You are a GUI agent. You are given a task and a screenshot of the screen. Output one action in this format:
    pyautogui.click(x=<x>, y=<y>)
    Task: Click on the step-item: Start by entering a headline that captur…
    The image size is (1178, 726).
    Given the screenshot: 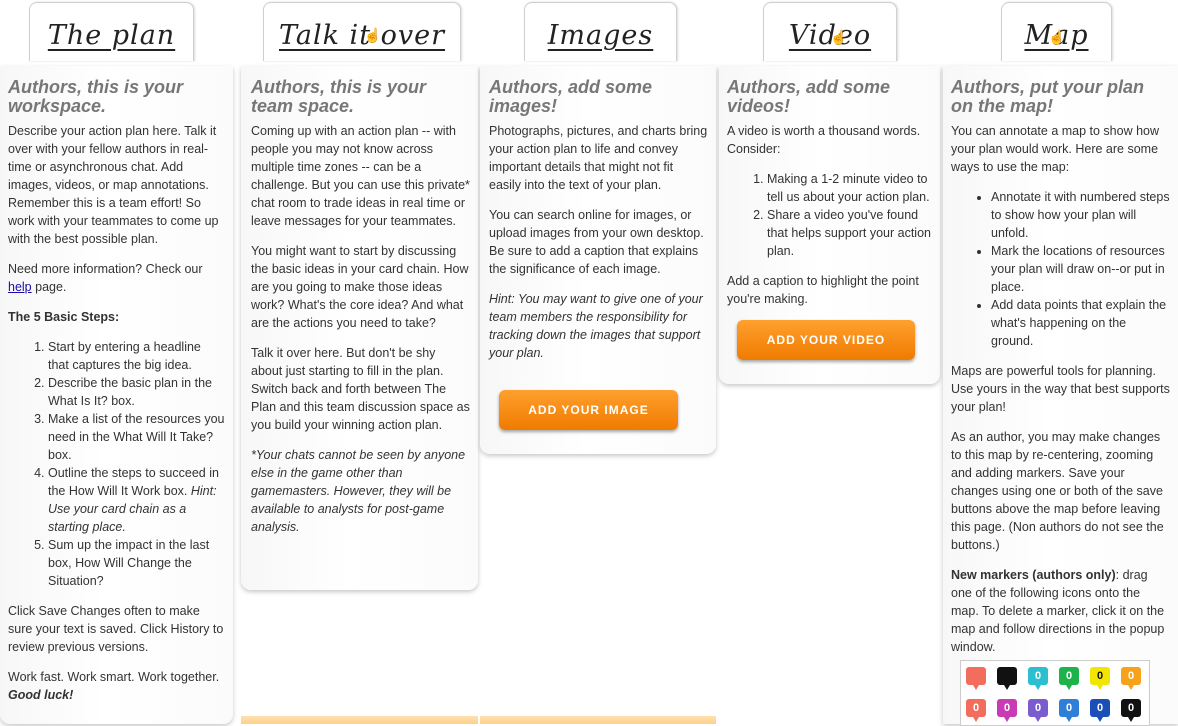 What is the action you would take?
    pyautogui.click(x=136, y=356)
    